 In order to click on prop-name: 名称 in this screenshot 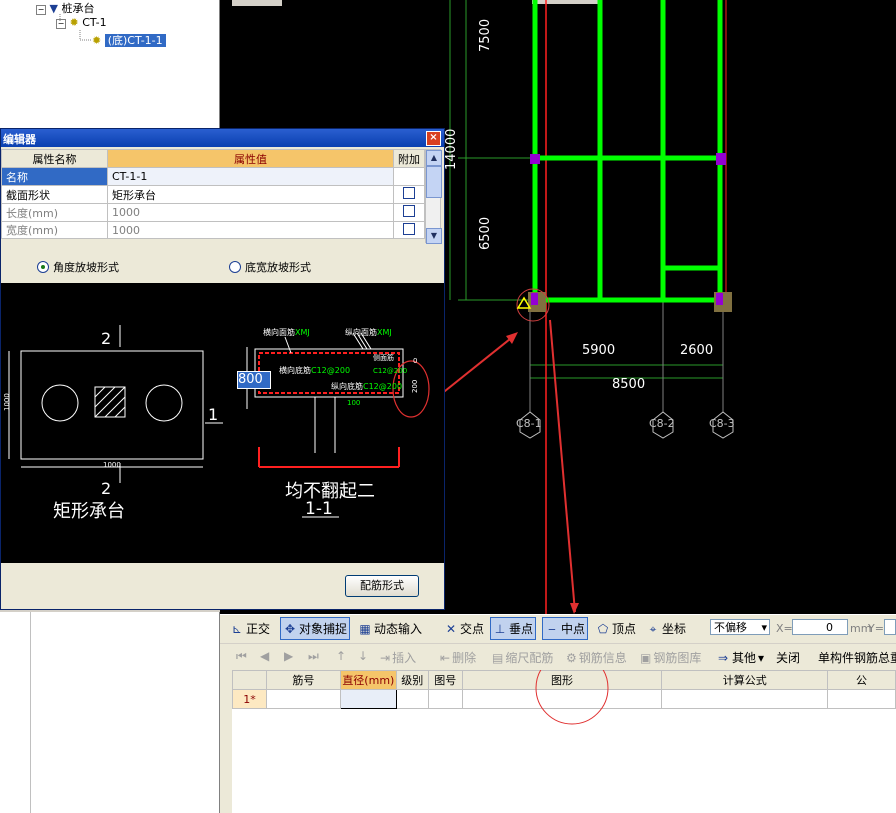, I will do `click(54, 176)`.